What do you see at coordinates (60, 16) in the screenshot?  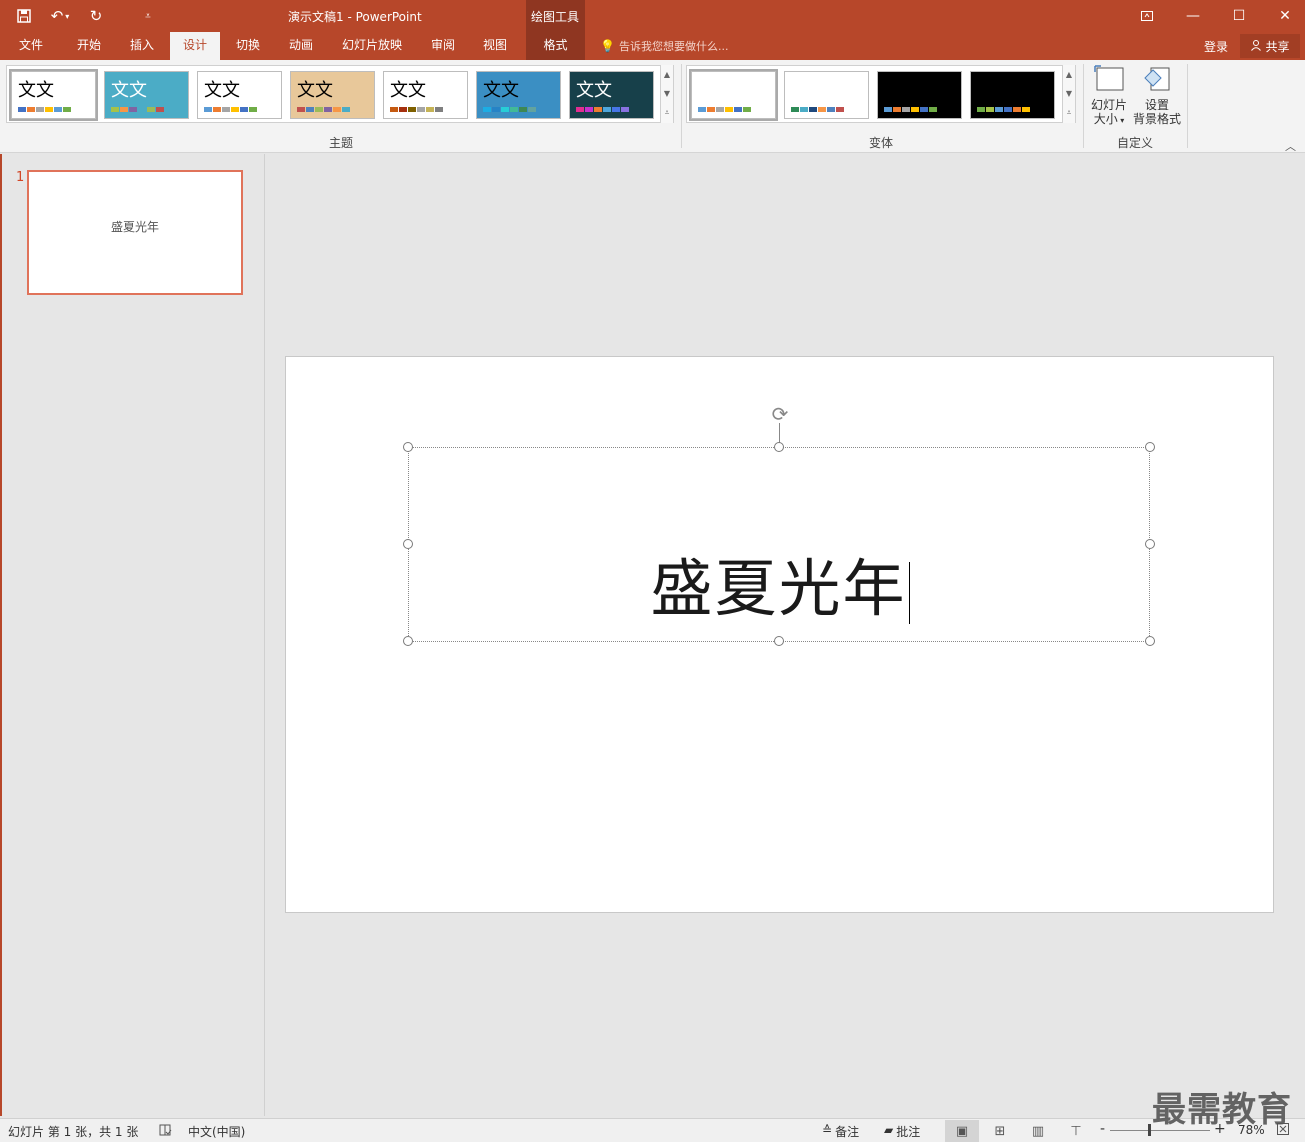 I see `undo-icon: ↶ ▾` at bounding box center [60, 16].